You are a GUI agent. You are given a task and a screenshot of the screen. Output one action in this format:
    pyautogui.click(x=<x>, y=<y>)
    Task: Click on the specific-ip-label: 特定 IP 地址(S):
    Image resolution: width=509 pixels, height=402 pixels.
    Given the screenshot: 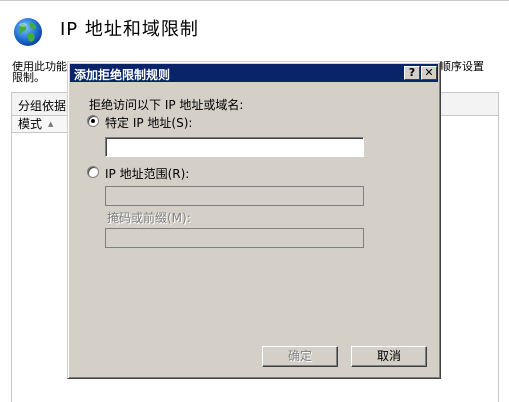 What is the action you would take?
    pyautogui.click(x=148, y=122)
    